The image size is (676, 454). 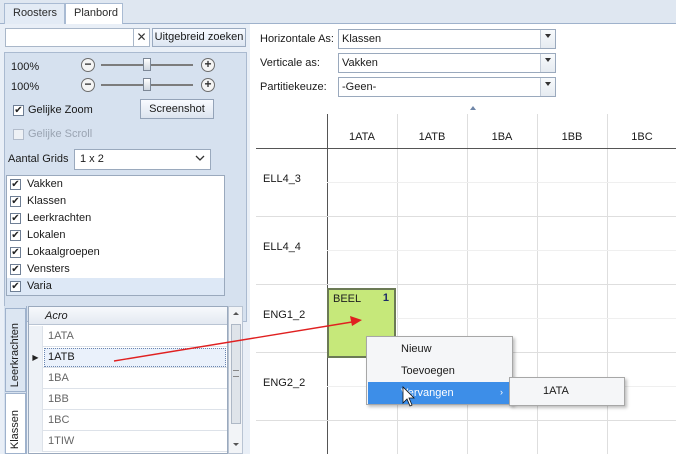 I want to click on screenshot-button: Screenshot, so click(x=177, y=109).